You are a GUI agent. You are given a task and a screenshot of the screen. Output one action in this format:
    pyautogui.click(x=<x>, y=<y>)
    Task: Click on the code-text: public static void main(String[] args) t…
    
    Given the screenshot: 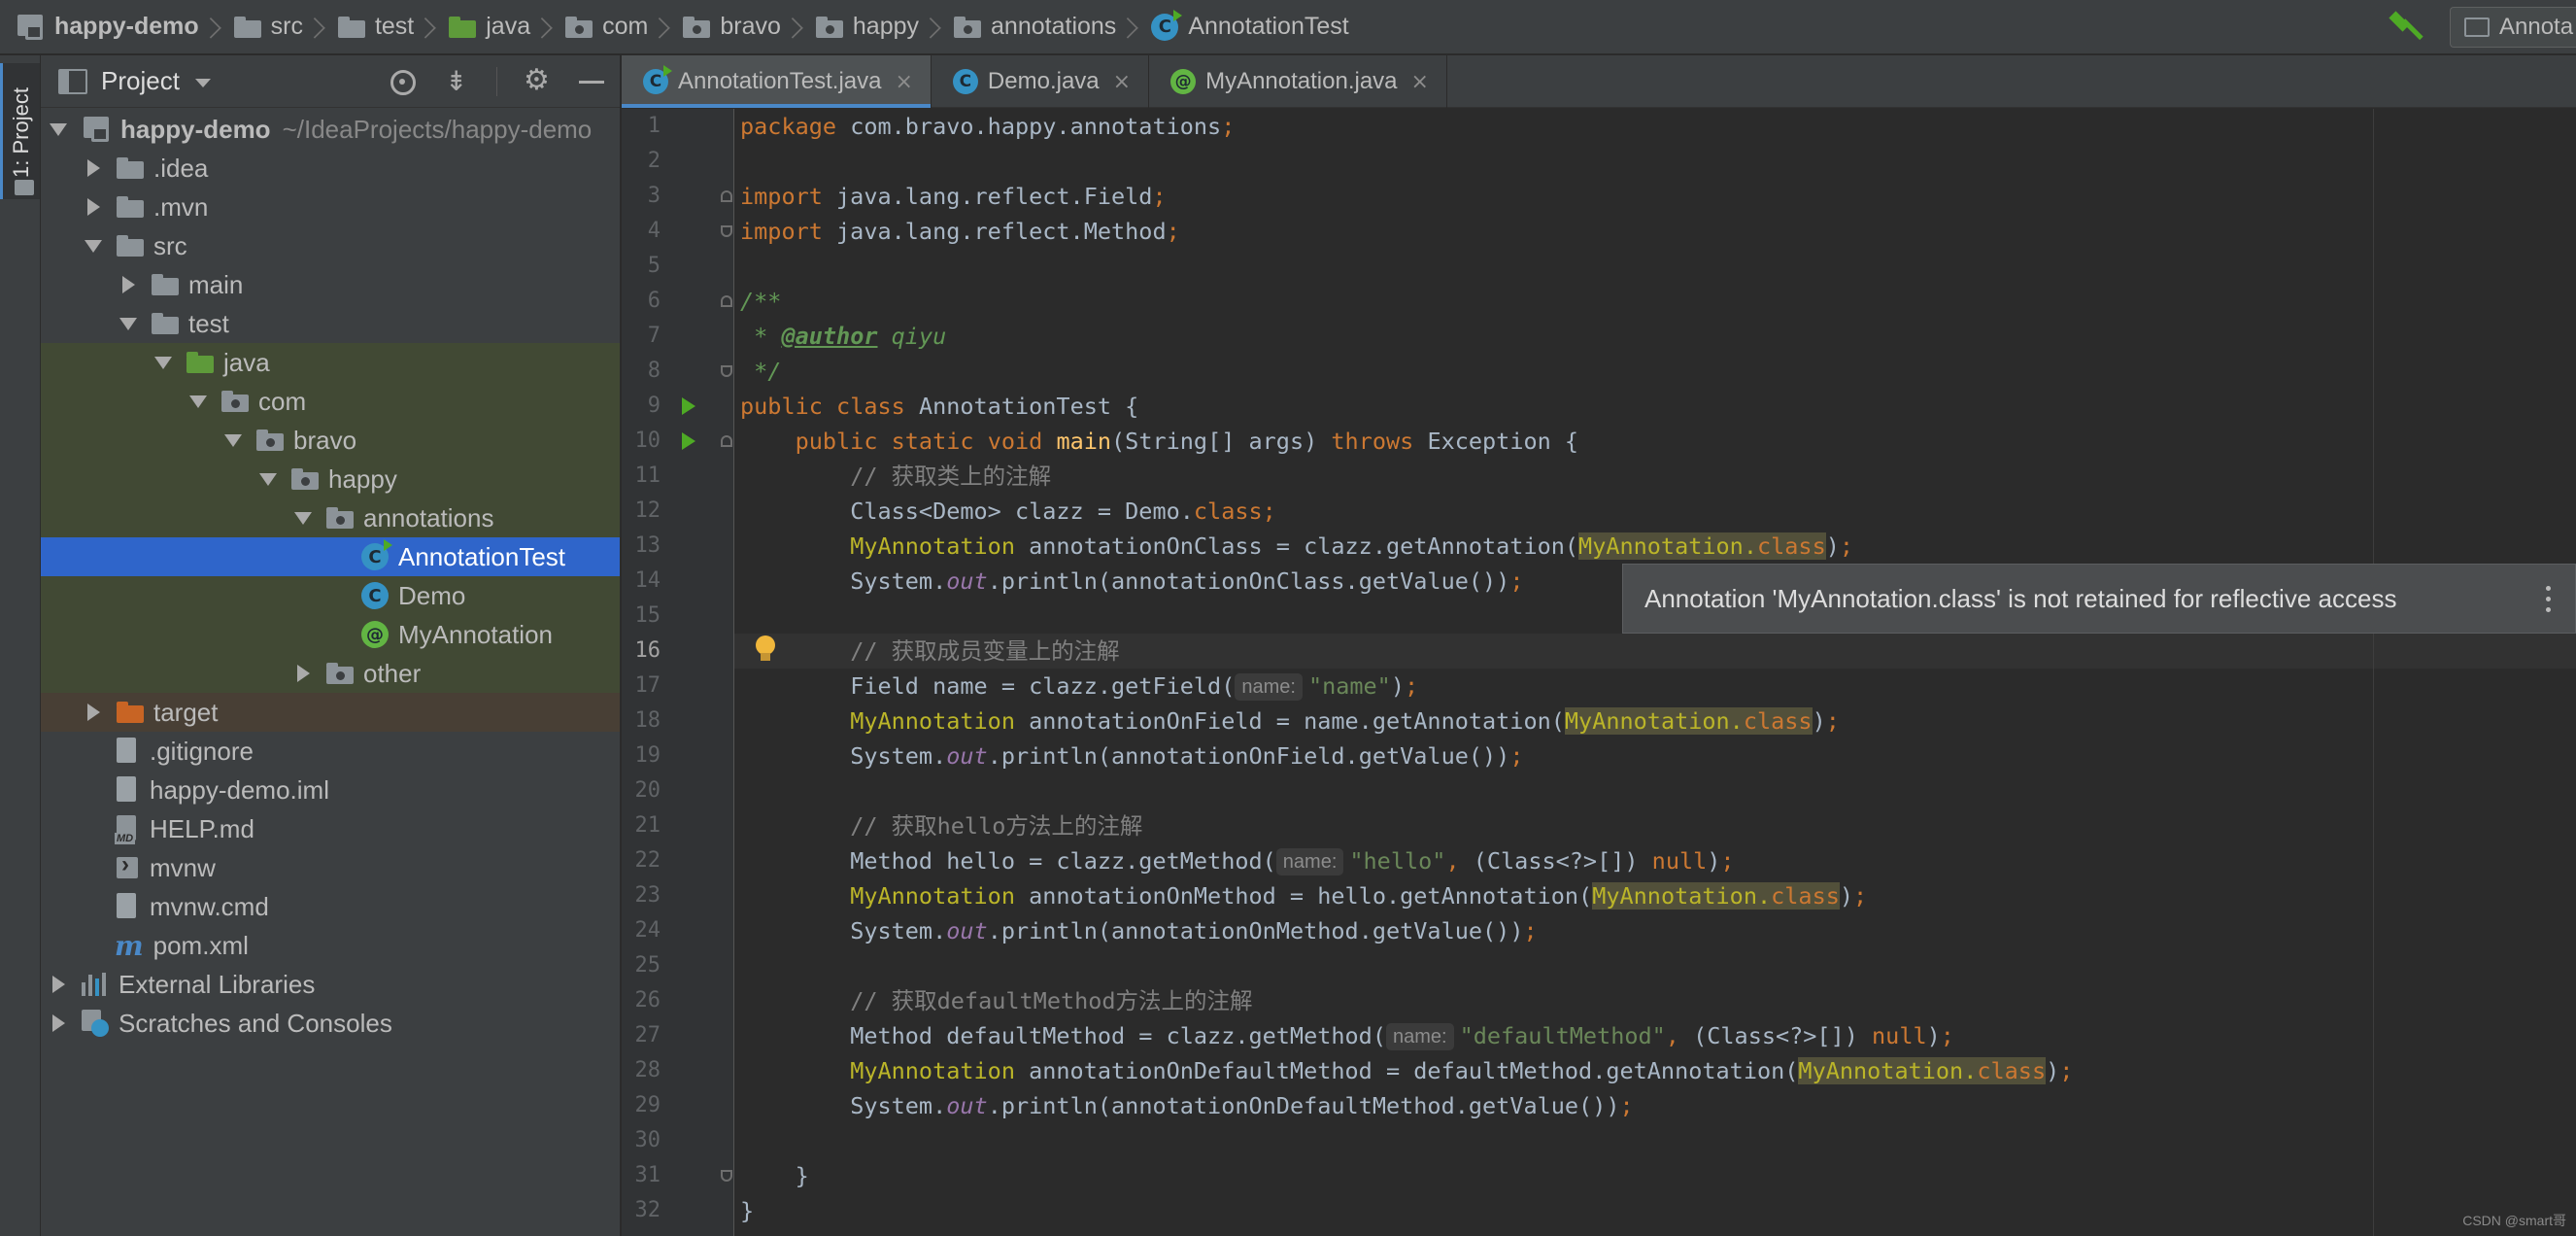 What is the action you would take?
    pyautogui.click(x=1159, y=441)
    